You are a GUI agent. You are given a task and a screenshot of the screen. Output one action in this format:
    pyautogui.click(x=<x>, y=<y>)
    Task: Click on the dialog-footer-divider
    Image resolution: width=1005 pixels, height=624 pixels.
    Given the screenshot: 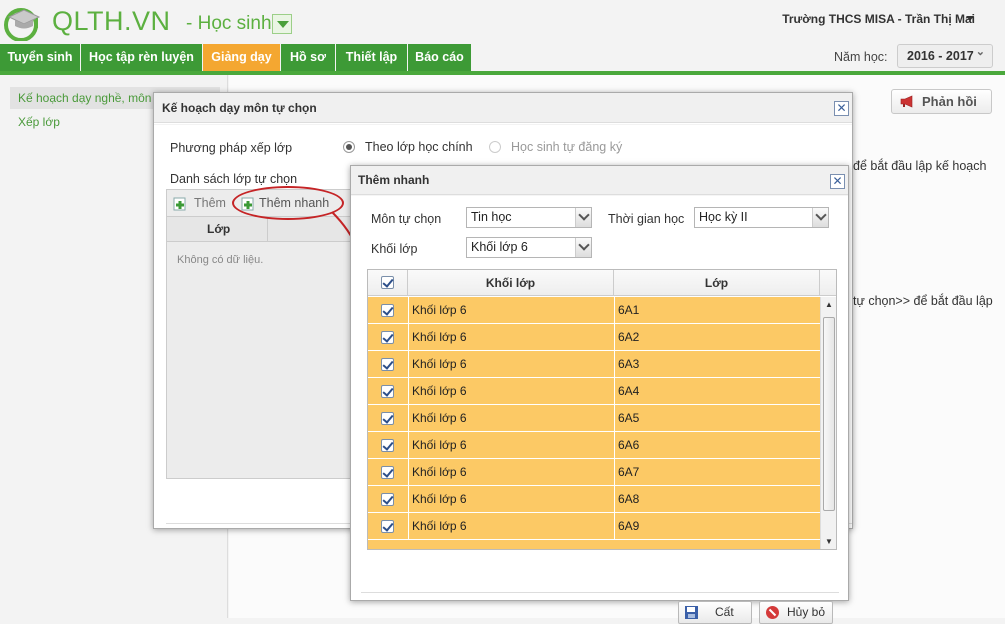 What is the action you would take?
    pyautogui.click(x=600, y=592)
    